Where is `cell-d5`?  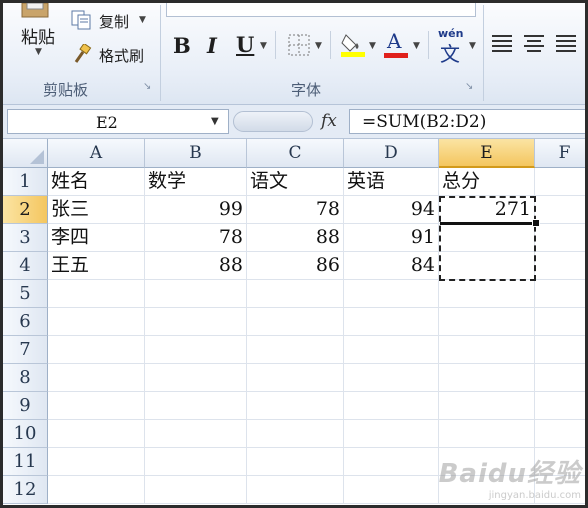
cell-d5 is located at coordinates (391, 294).